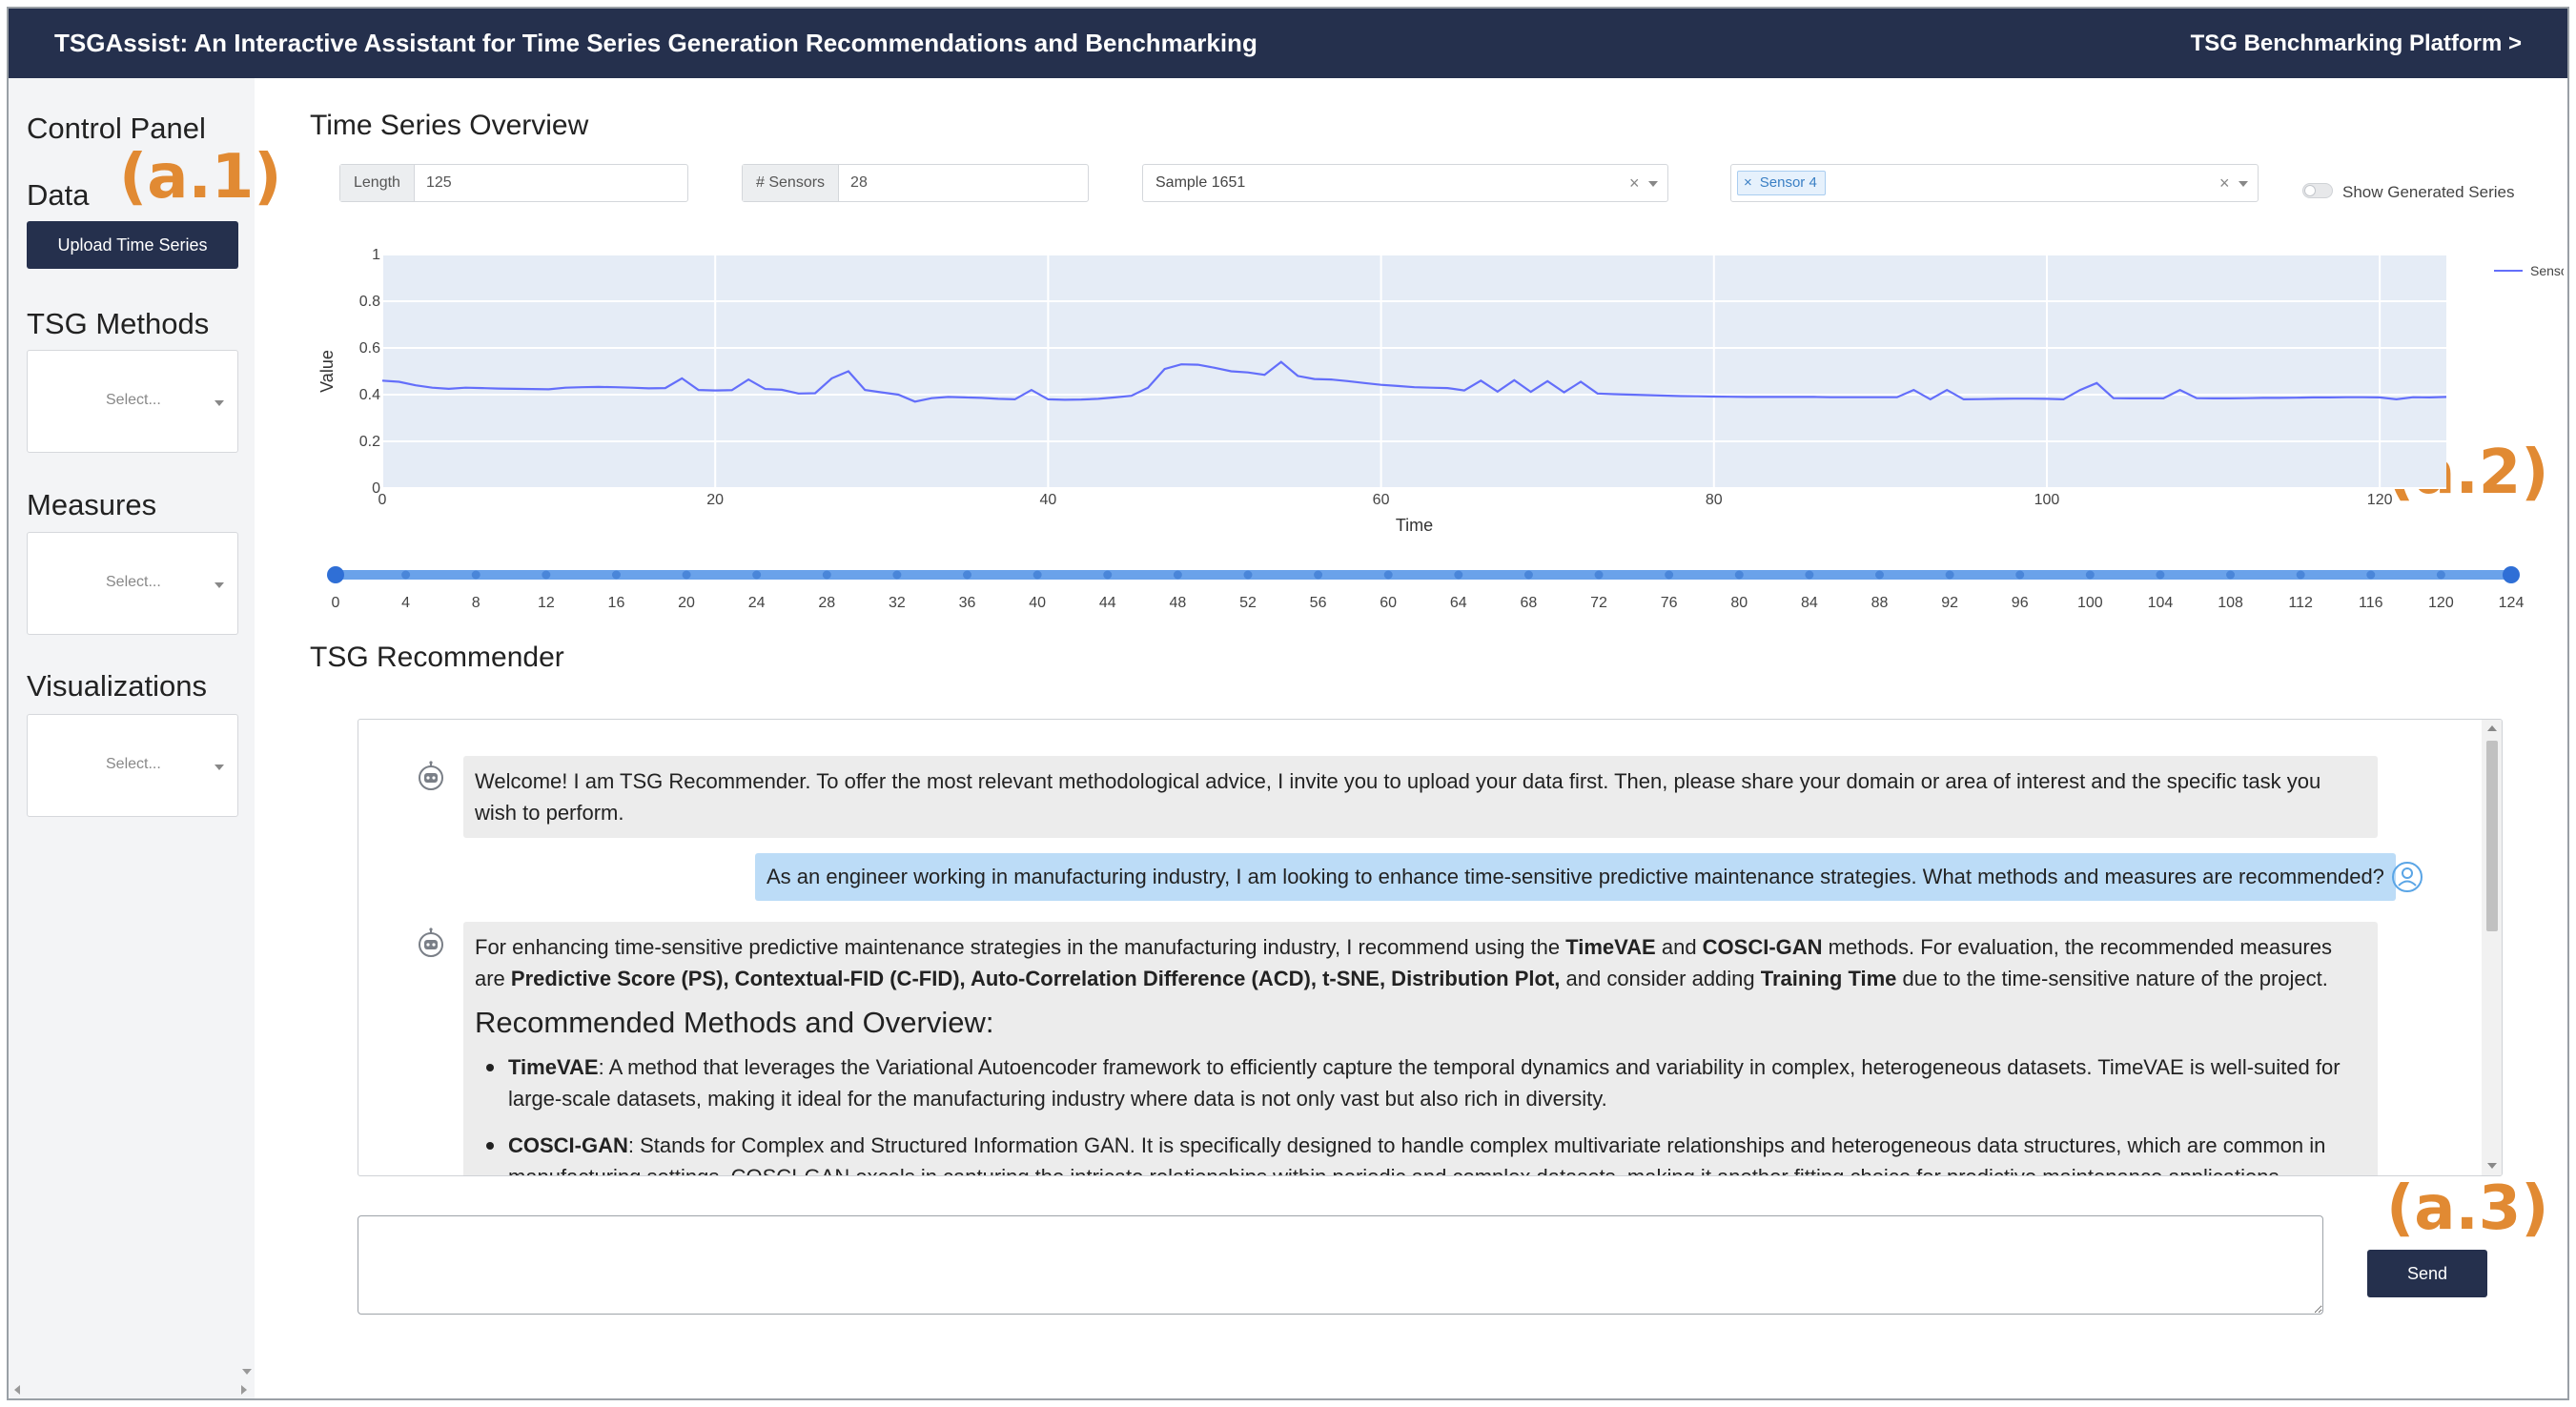  Describe the element at coordinates (200, 178) in the screenshot. I see `annotation-a1: (a.1)` at that location.